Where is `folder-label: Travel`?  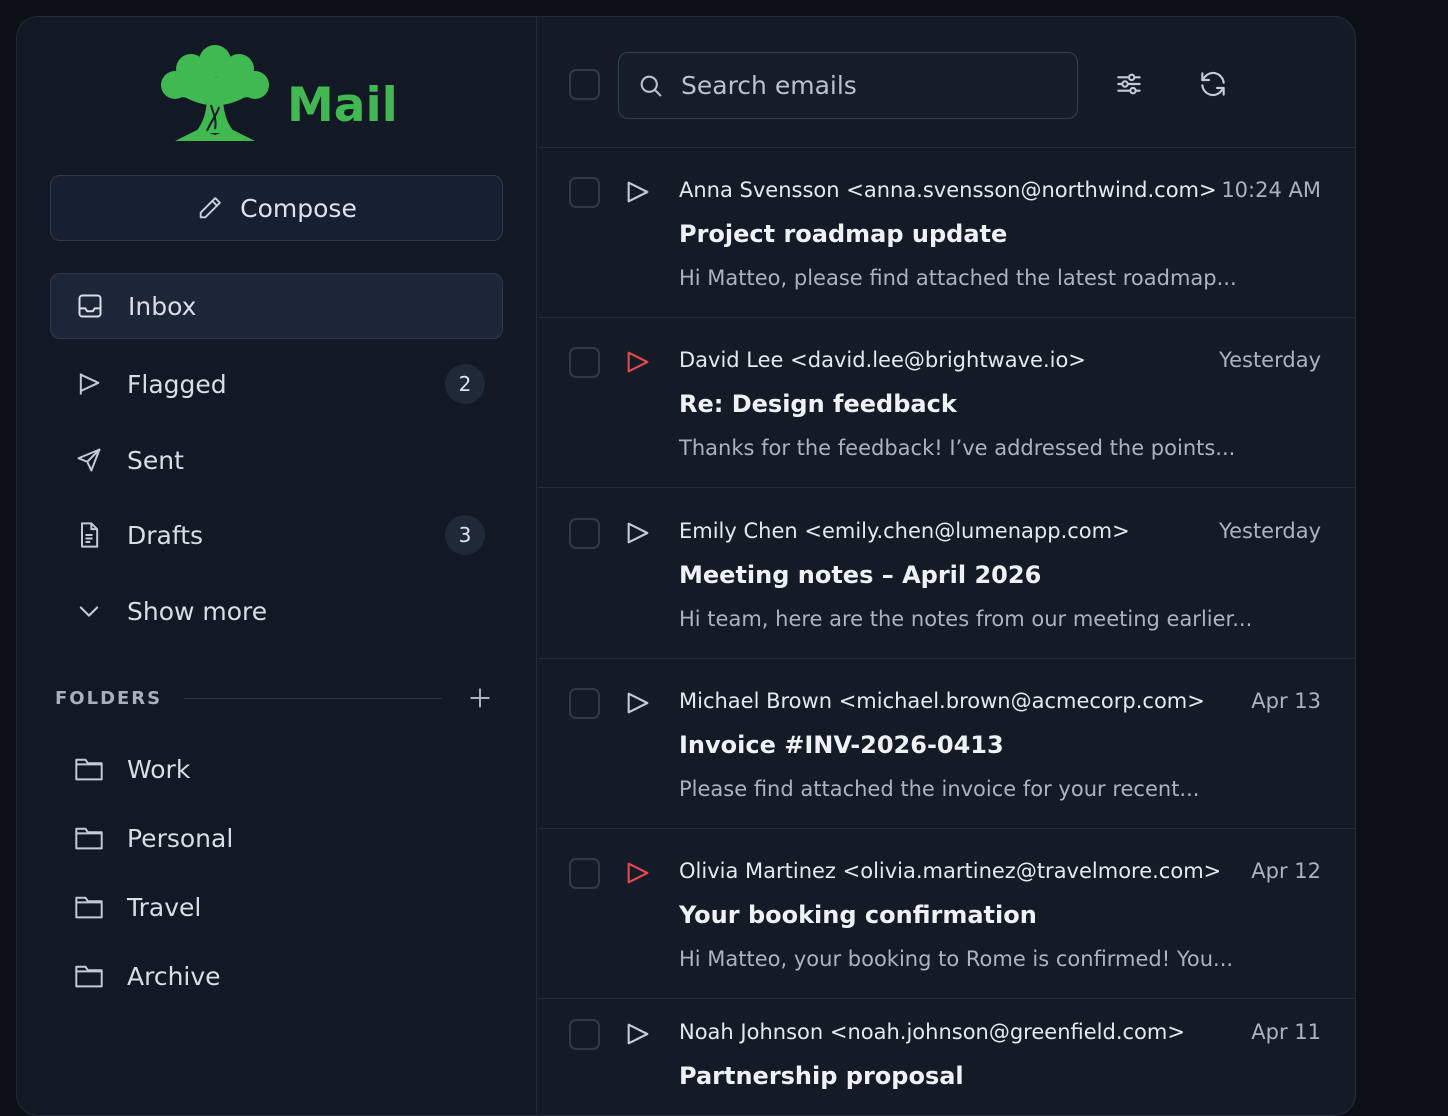 folder-label: Travel is located at coordinates (164, 907).